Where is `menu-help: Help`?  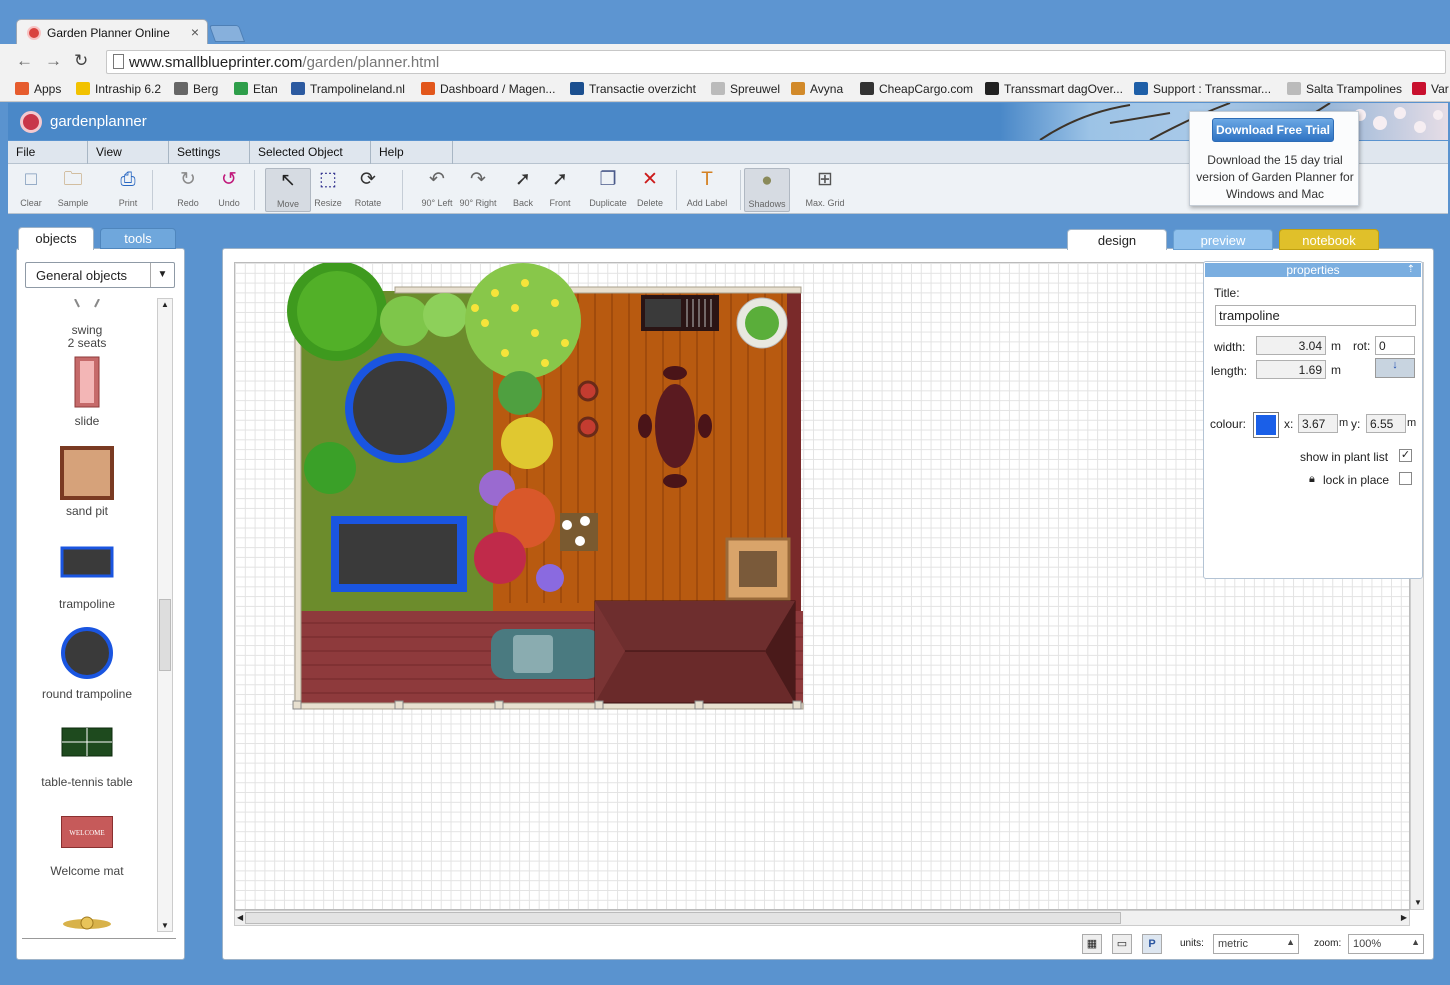
menu-help: Help is located at coordinates (412, 152).